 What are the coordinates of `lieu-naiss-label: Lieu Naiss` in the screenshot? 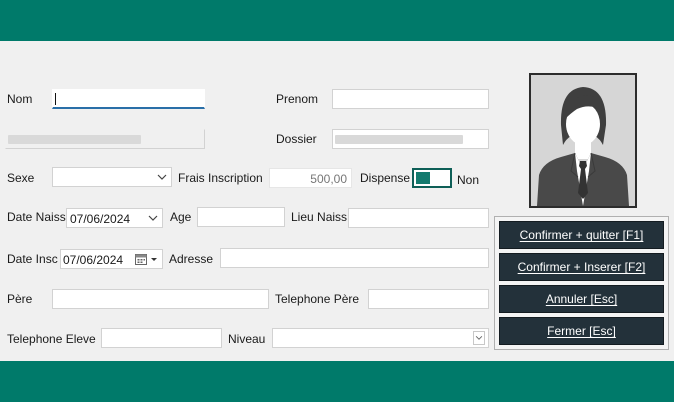 It's located at (319, 217).